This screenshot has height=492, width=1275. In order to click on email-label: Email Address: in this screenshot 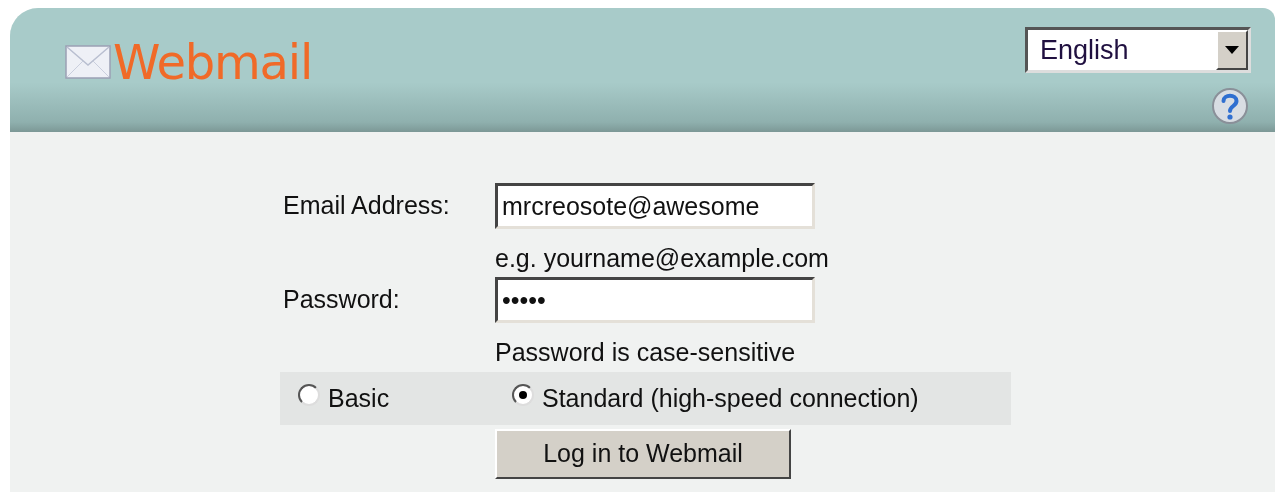, I will do `click(367, 206)`.